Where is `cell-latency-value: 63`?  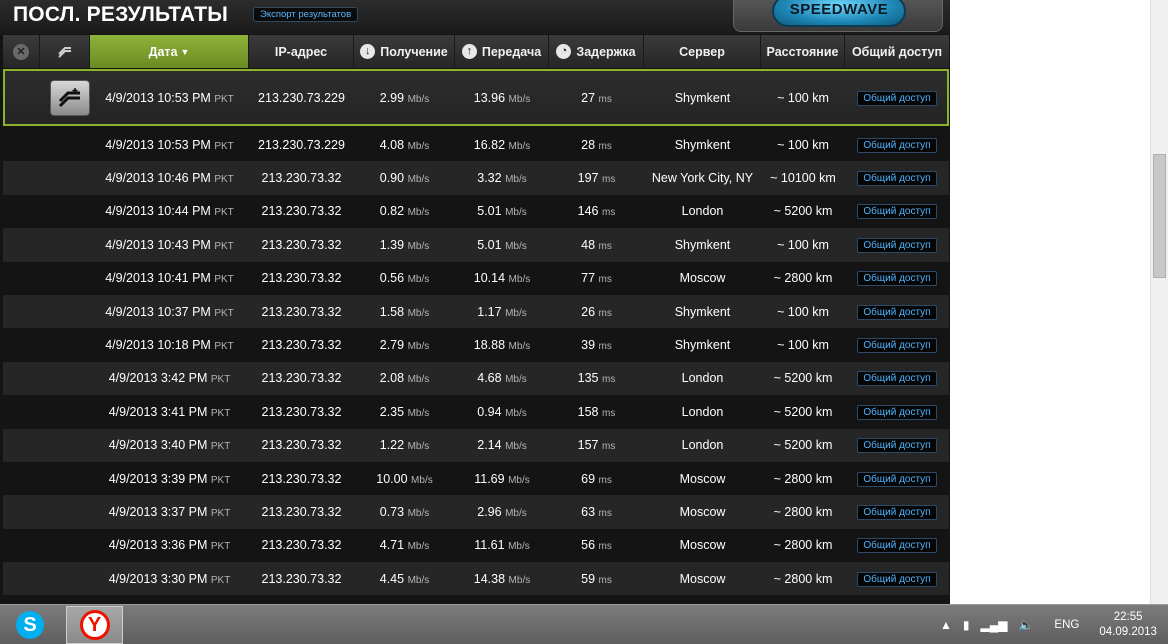
cell-latency-value: 63 is located at coordinates (588, 511).